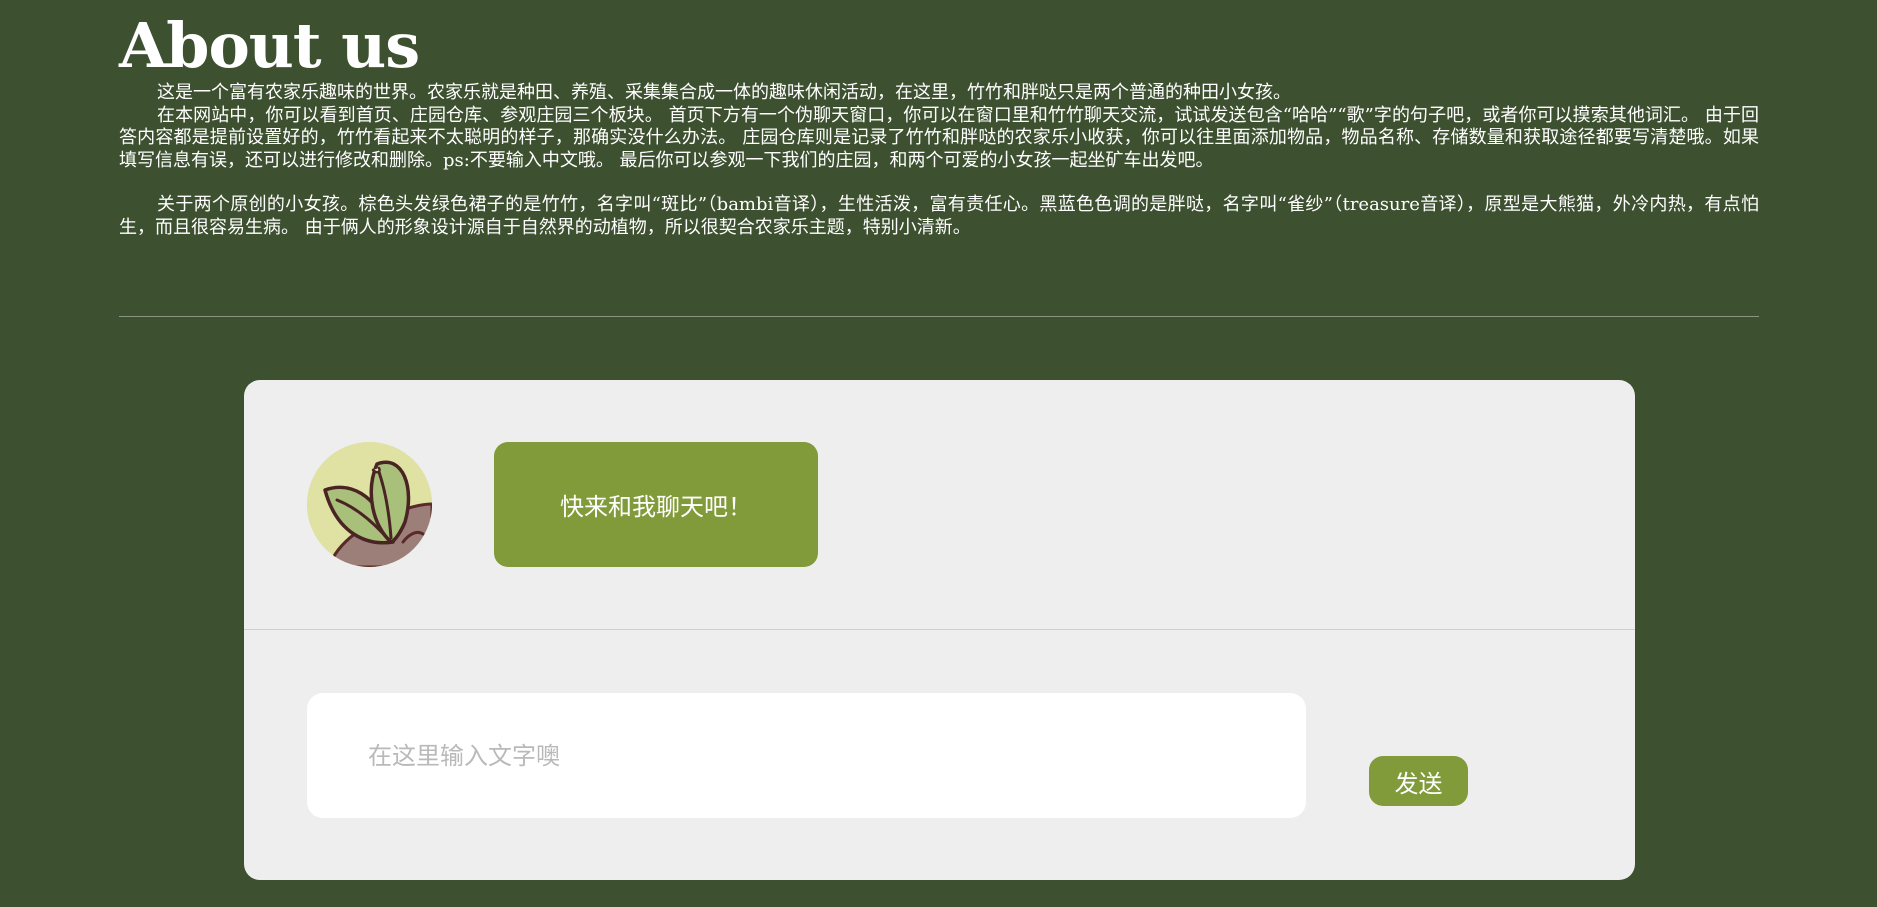  I want to click on section-divider, so click(939, 316).